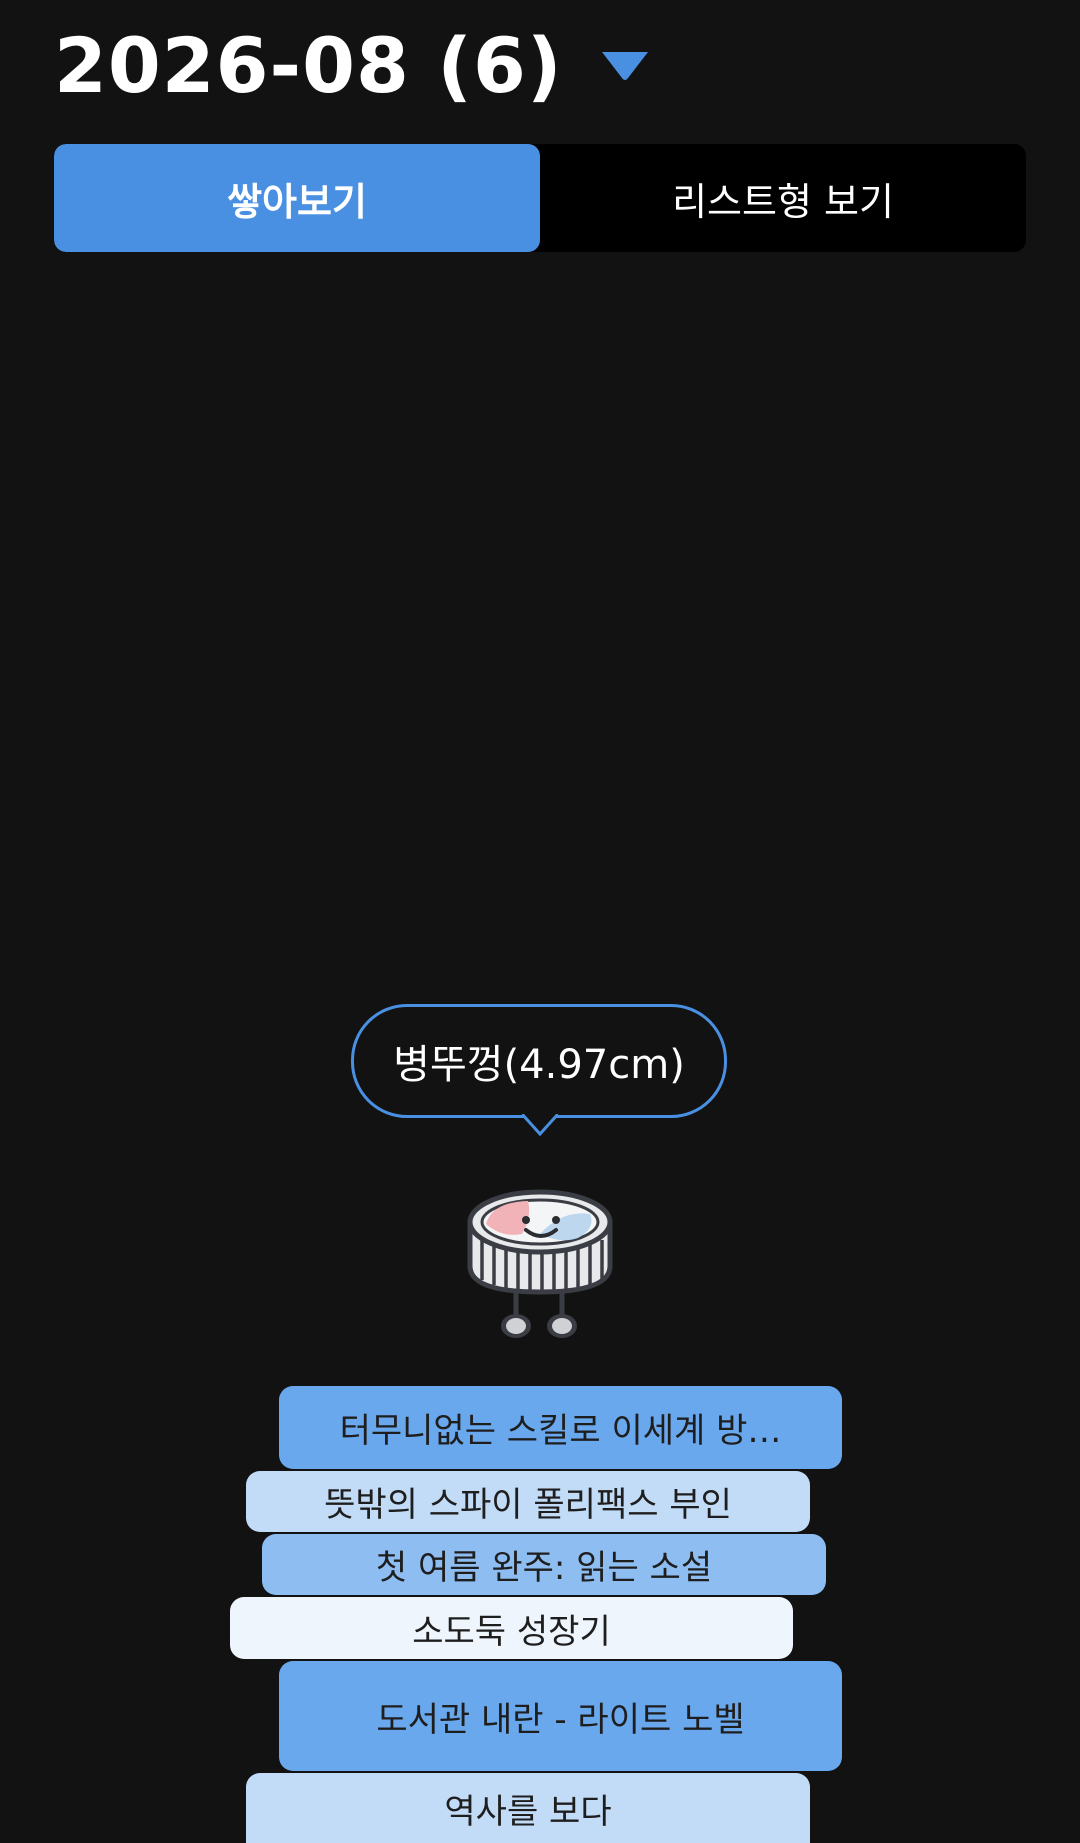  I want to click on month-dropdown-button, so click(625, 66).